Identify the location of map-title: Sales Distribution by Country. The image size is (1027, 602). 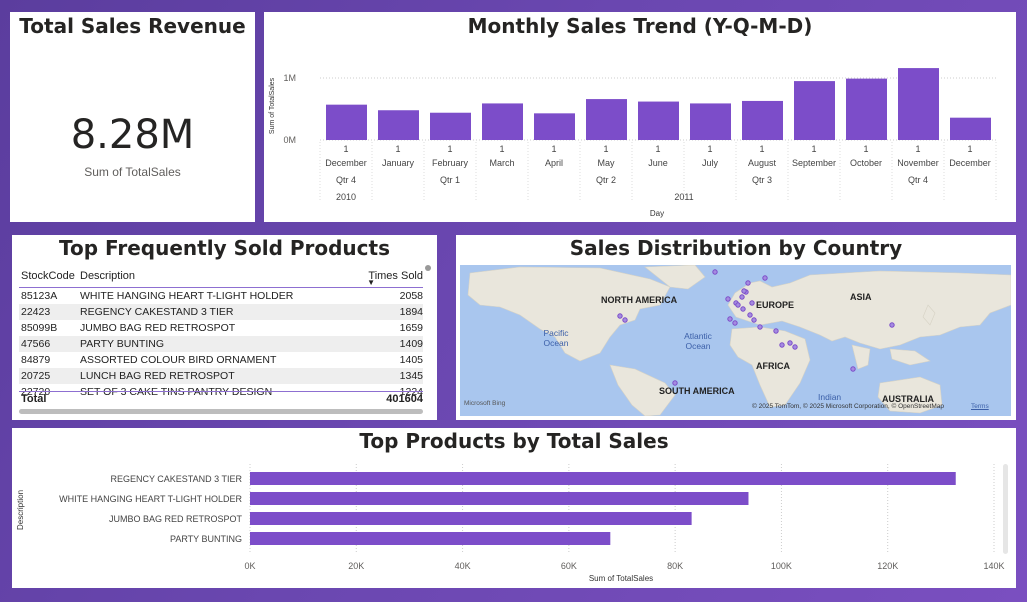
(736, 248).